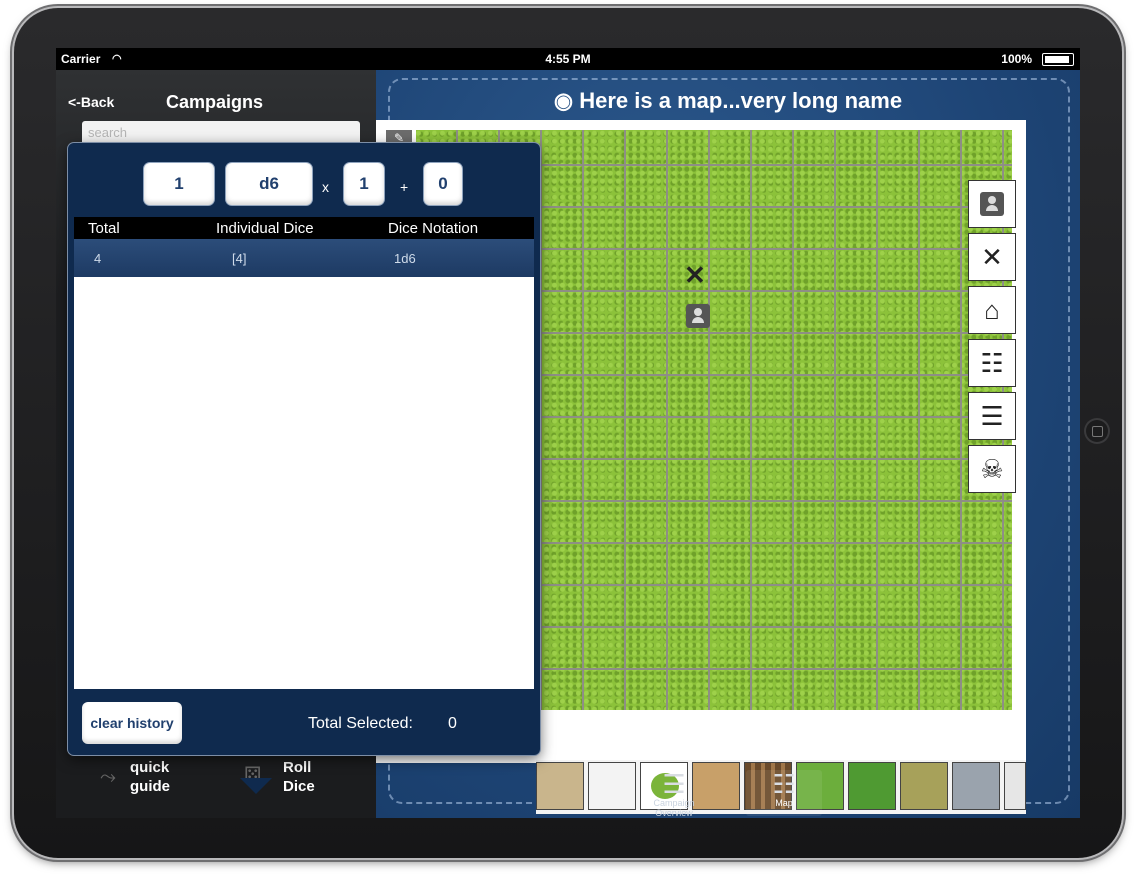  Describe the element at coordinates (299, 777) in the screenshot. I see `roll-dice-button: Roll Dice` at that location.